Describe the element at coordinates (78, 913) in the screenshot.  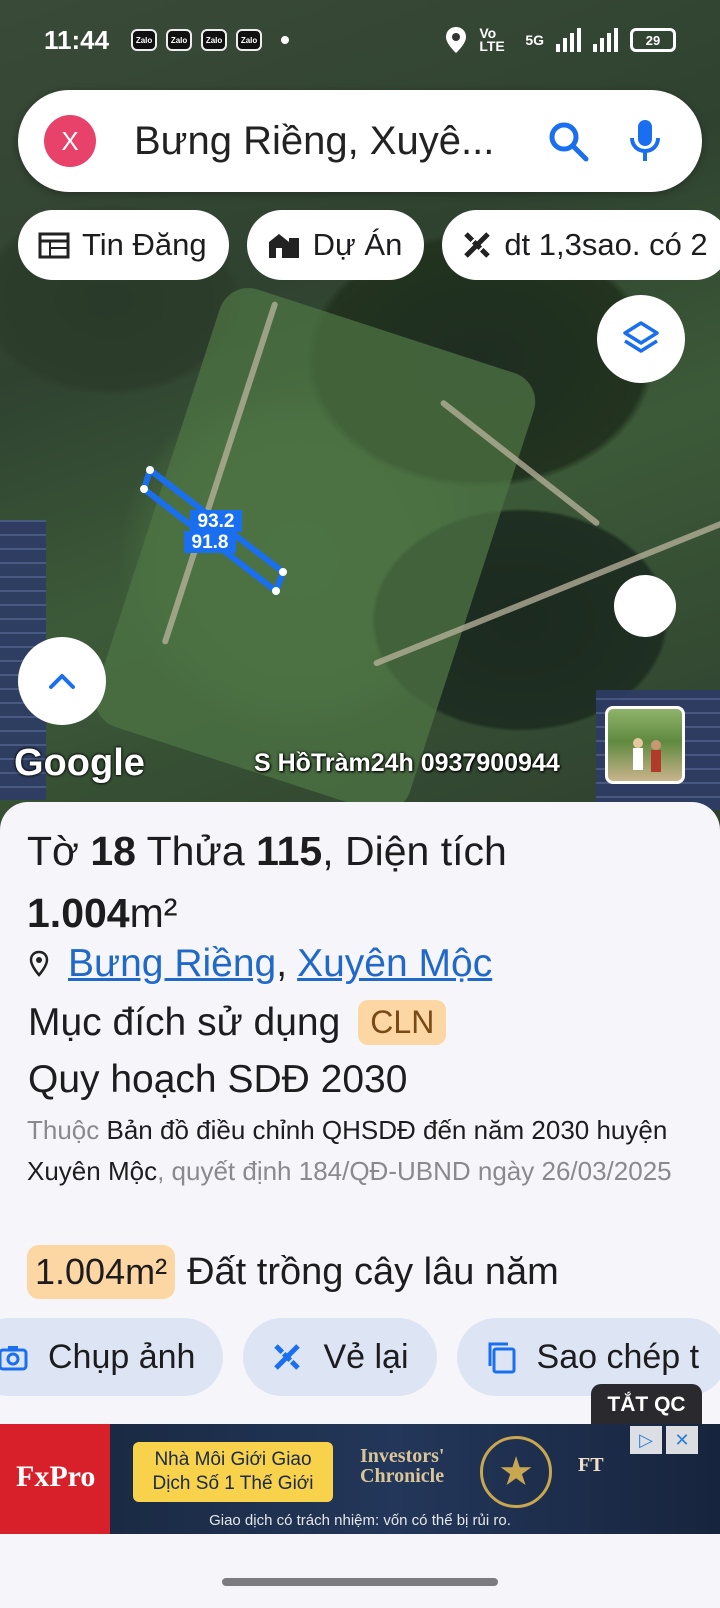
I see `area-total: 1.004` at that location.